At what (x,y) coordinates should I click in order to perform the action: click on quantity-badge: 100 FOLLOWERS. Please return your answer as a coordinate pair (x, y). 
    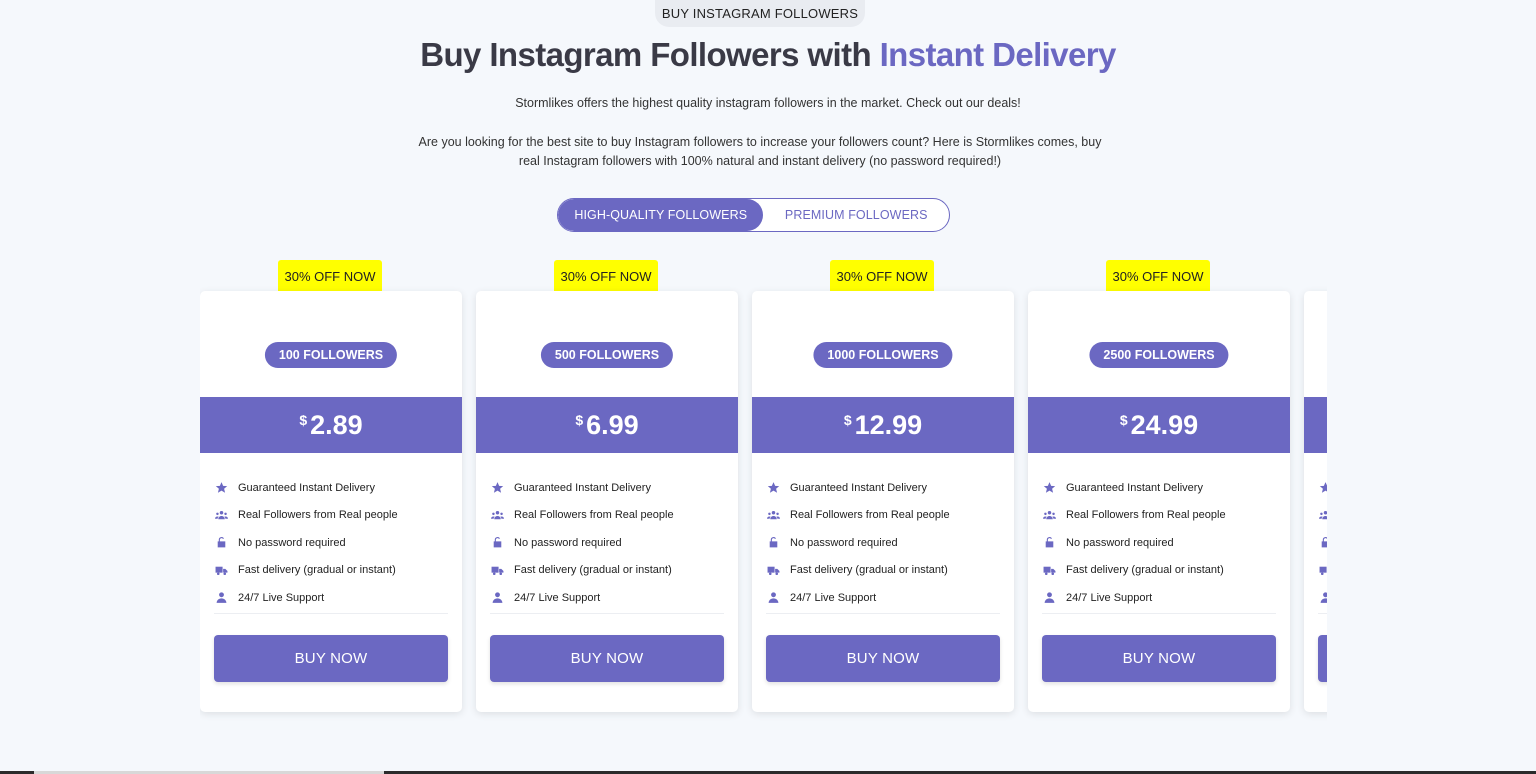
    Looking at the image, I should click on (331, 355).